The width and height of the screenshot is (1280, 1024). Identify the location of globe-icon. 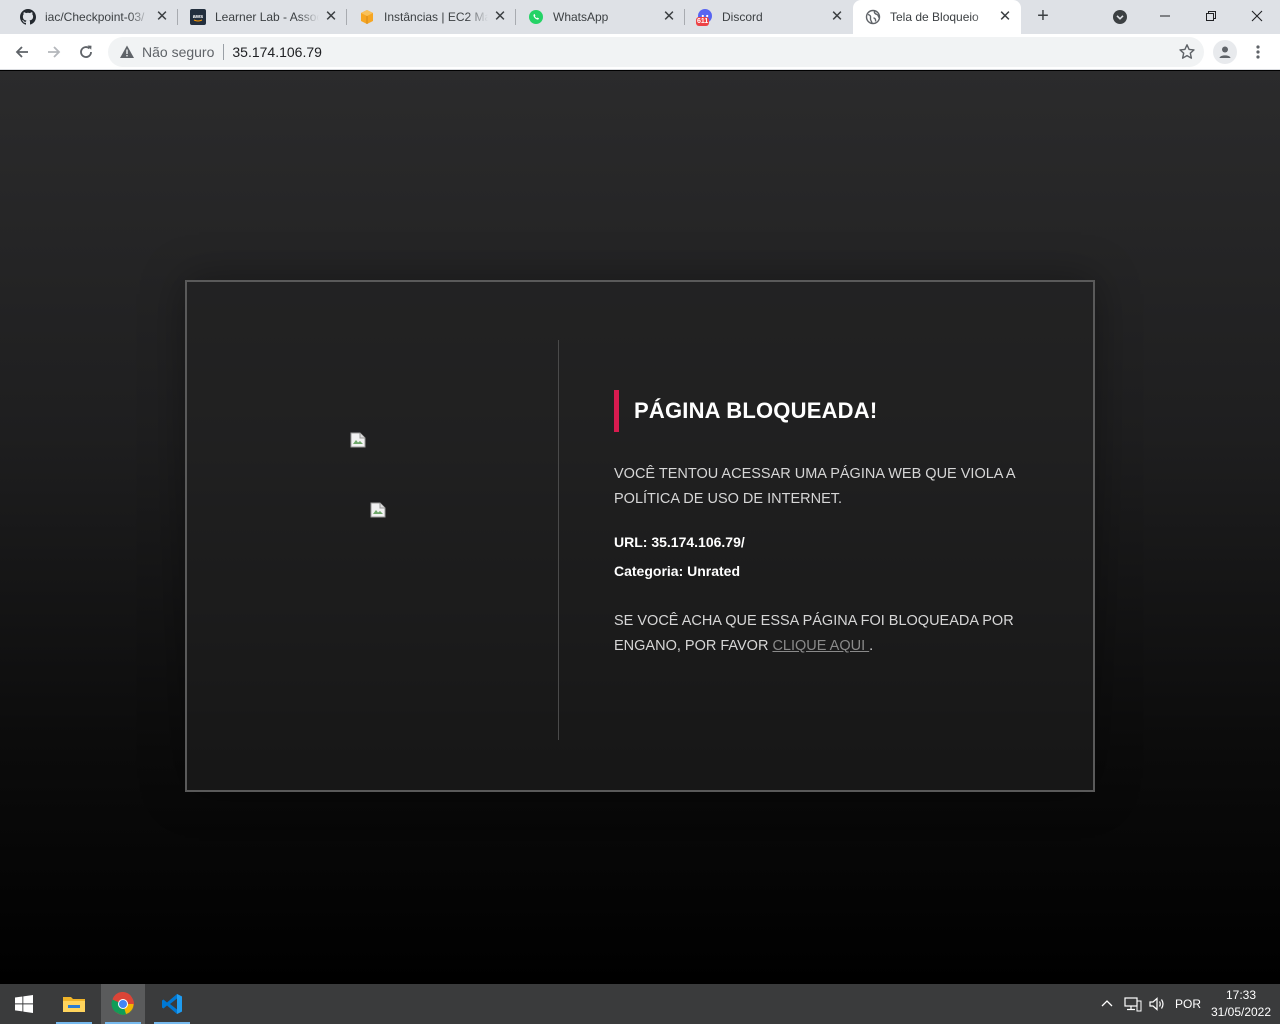
(873, 17).